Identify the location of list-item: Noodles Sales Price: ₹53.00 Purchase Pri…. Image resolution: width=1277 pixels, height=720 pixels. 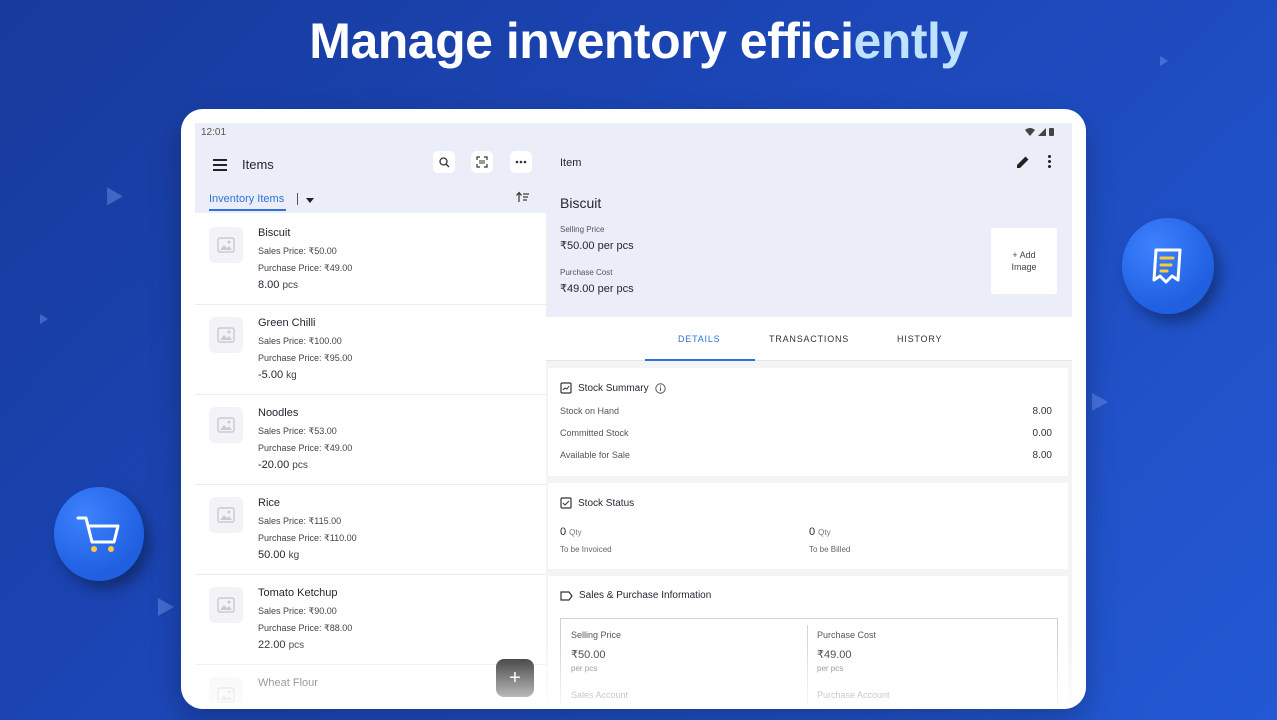
(370, 440).